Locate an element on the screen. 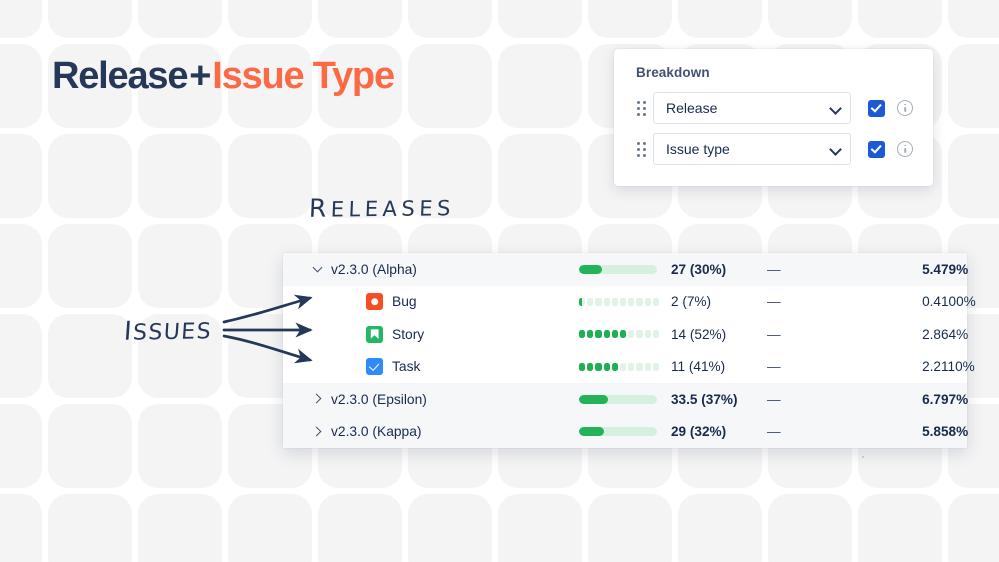 The height and width of the screenshot is (562, 999). row-label: Task is located at coordinates (406, 367).